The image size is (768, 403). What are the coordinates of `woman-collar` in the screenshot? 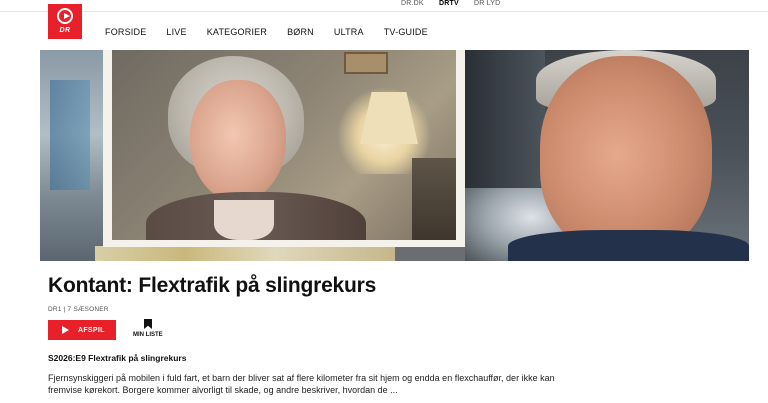 It's located at (244, 220).